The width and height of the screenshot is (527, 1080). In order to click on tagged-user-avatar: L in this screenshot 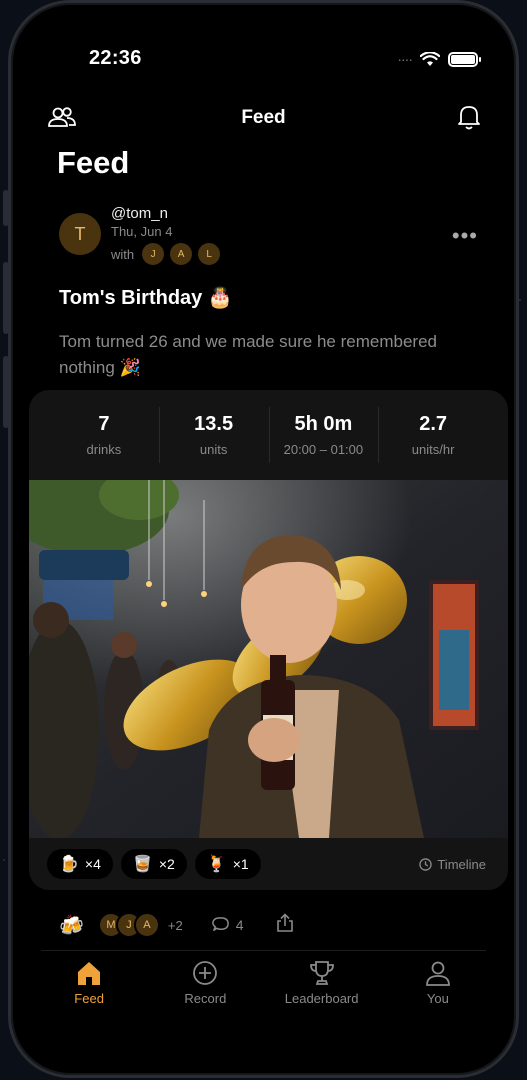, I will do `click(209, 254)`.